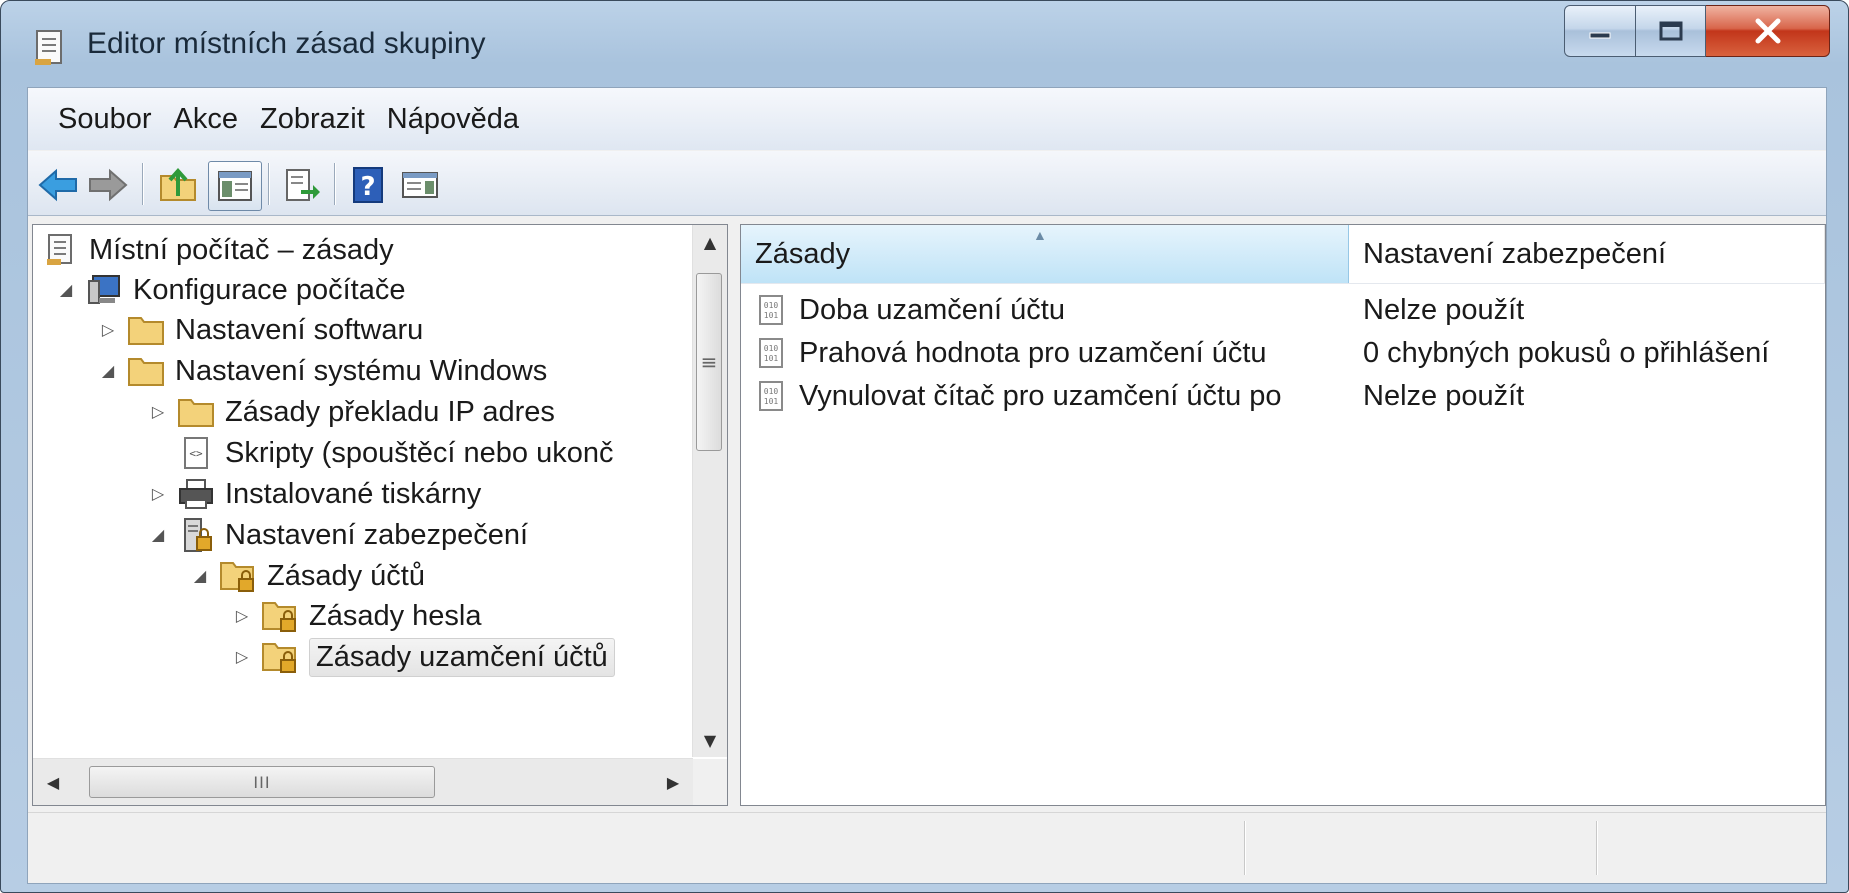 This screenshot has height=893, width=1849. I want to click on up-one-level-button, so click(178, 185).